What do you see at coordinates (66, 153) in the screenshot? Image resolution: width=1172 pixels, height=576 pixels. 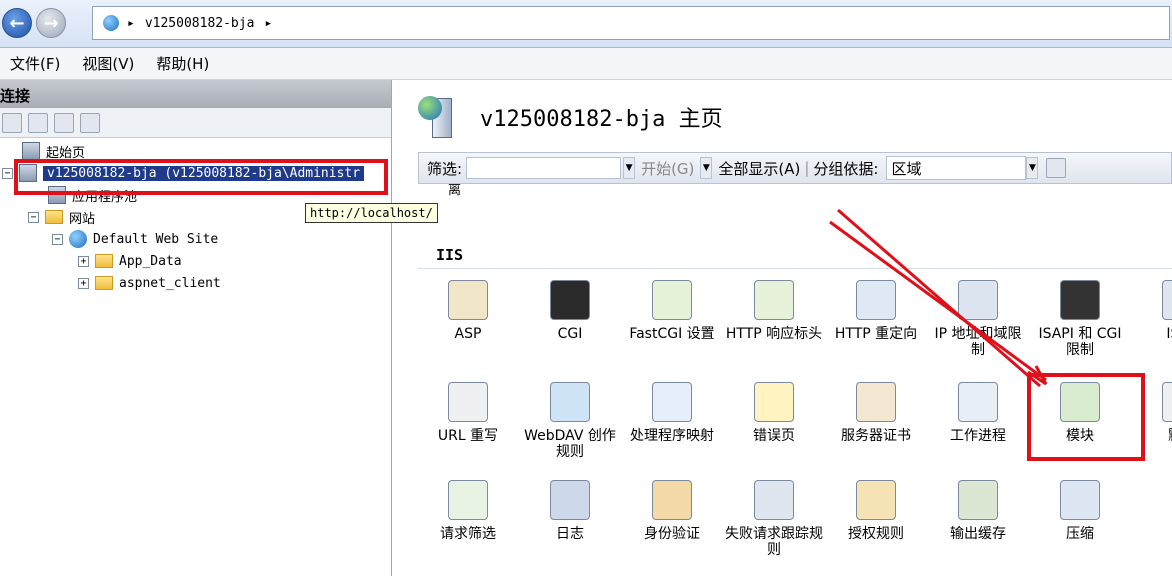 I see `tree-label: 起始页` at bounding box center [66, 153].